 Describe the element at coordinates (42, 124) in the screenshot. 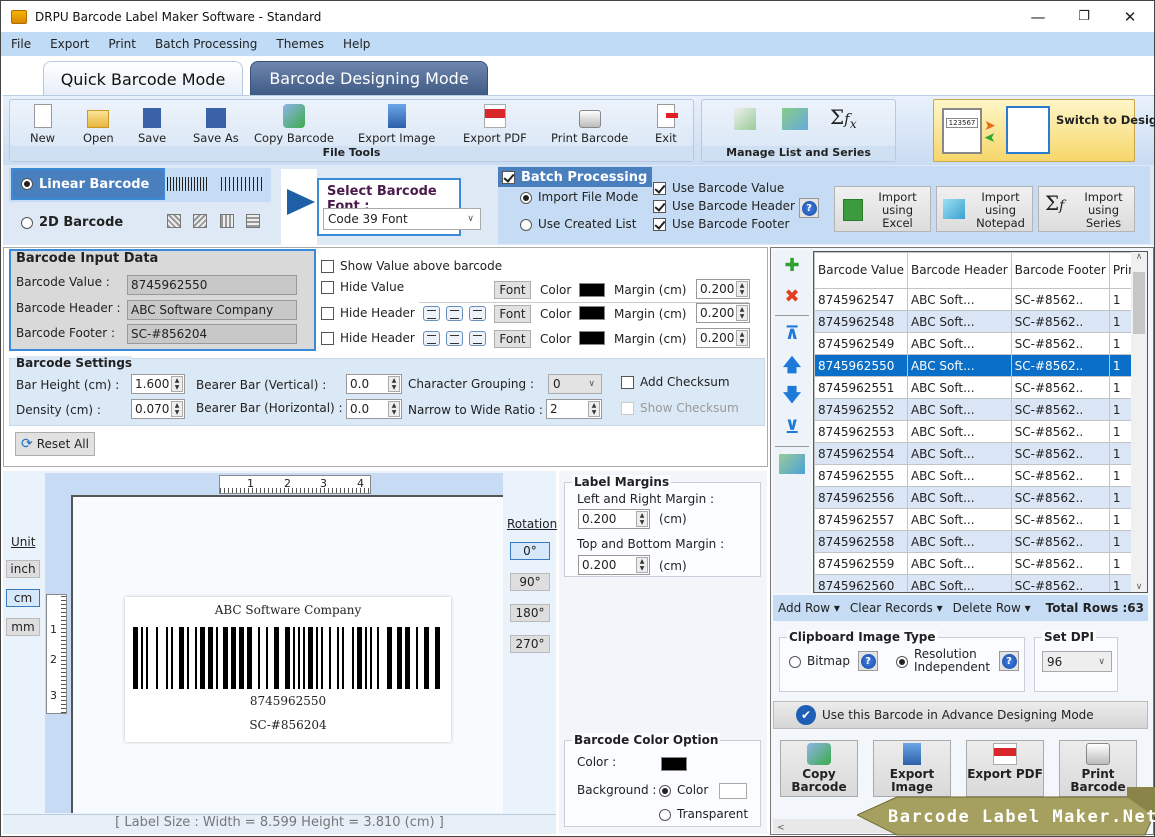

I see `new-button: New` at that location.